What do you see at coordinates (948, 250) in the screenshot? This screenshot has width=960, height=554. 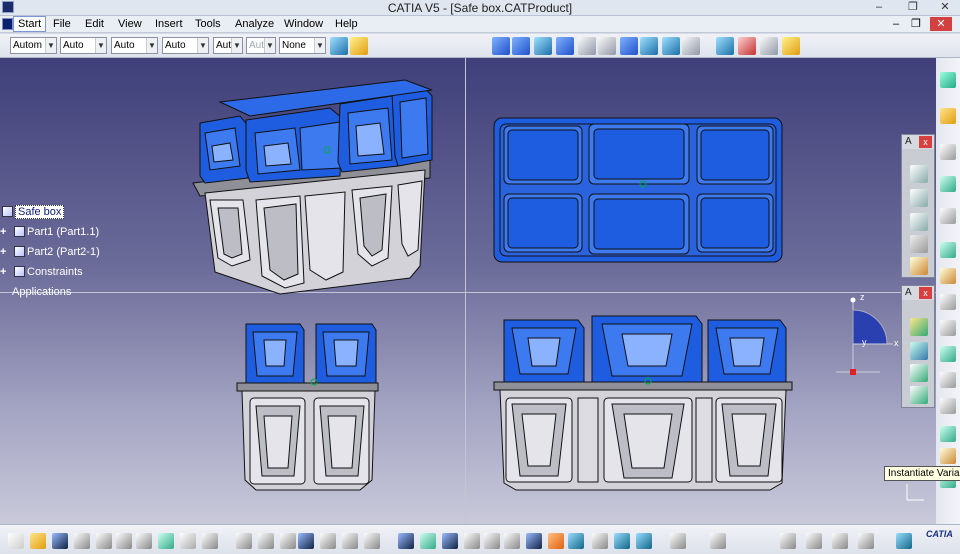 I see `update-icon` at bounding box center [948, 250].